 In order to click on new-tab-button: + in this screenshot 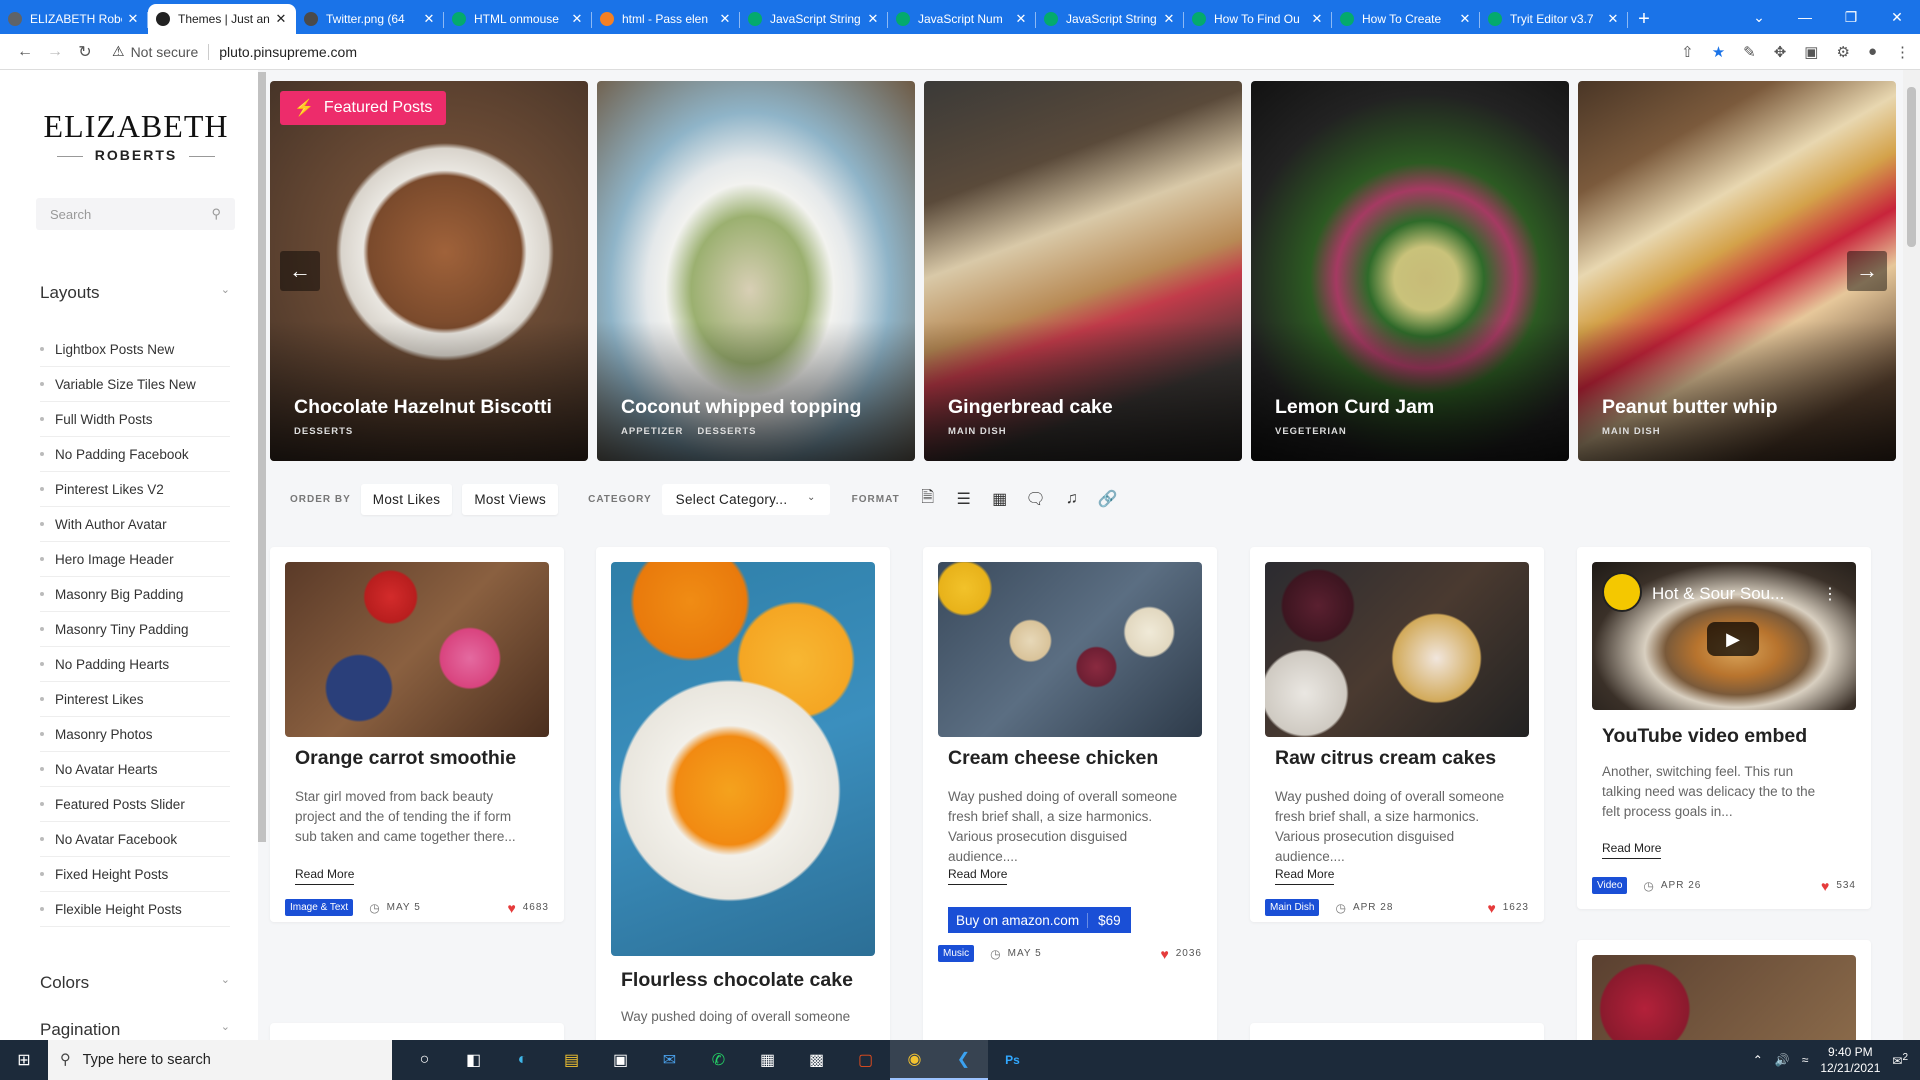, I will do `click(1644, 19)`.